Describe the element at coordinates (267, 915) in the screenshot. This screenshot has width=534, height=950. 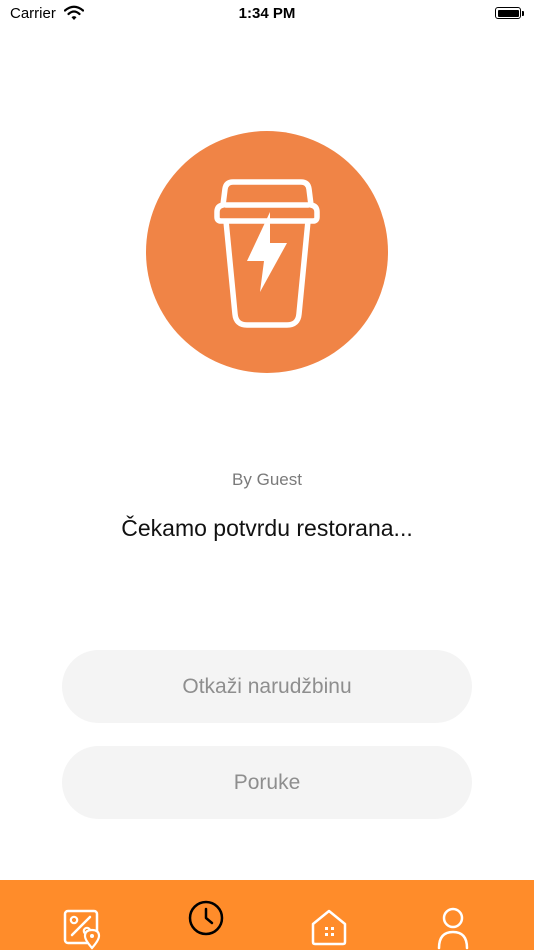
I see `tab-bar` at that location.